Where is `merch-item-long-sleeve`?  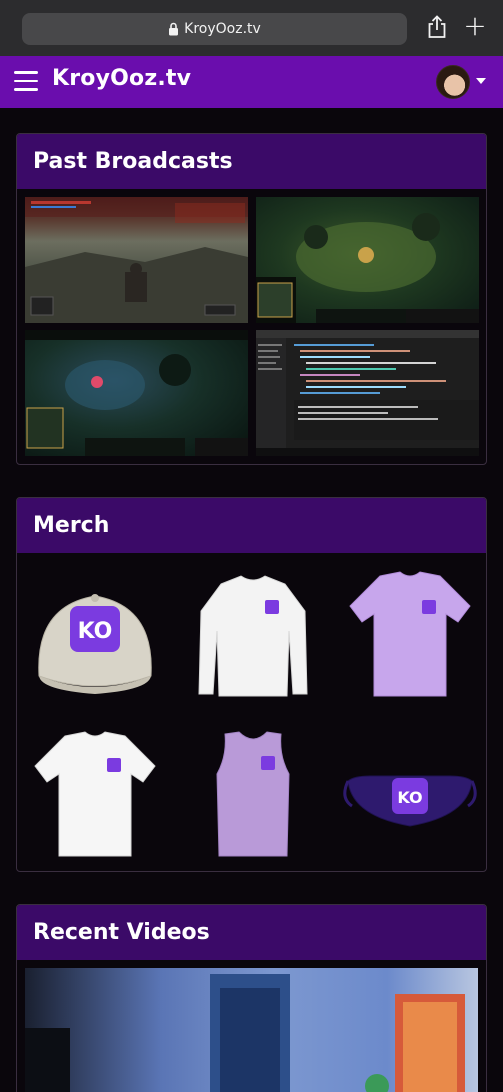
merch-item-long-sleeve is located at coordinates (253, 636).